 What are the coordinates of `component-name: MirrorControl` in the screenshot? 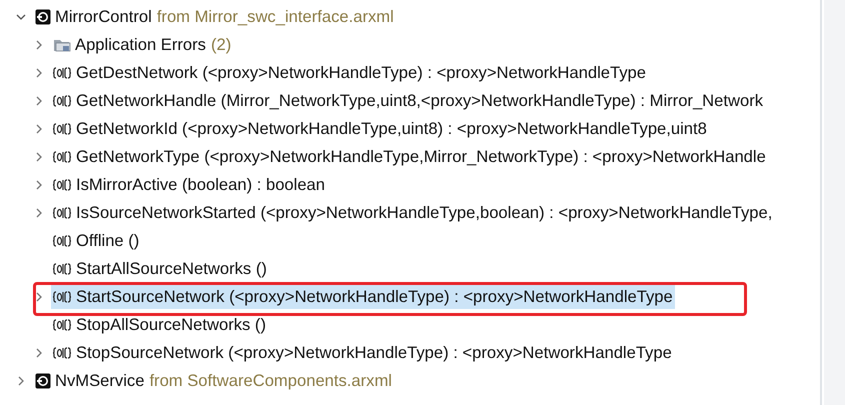 It's located at (103, 17).